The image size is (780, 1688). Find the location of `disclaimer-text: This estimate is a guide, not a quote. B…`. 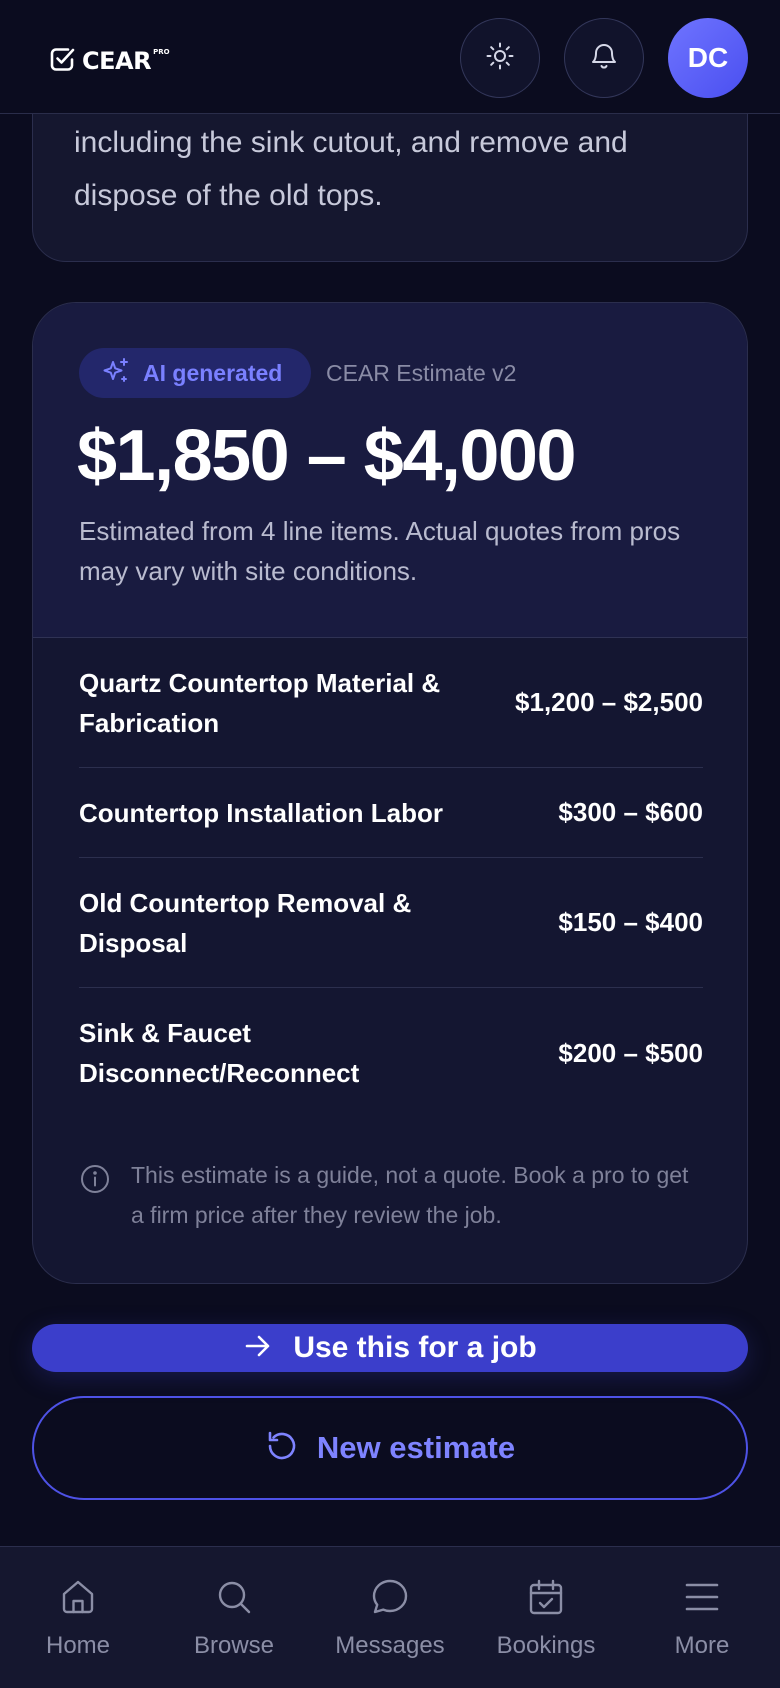

disclaimer-text: This estimate is a guide, not a quote. B… is located at coordinates (410, 1195).